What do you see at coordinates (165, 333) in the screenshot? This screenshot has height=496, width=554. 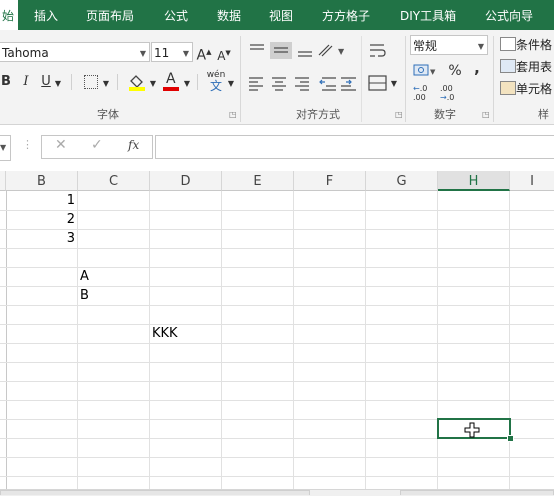 I see `cell-d8: KKK` at bounding box center [165, 333].